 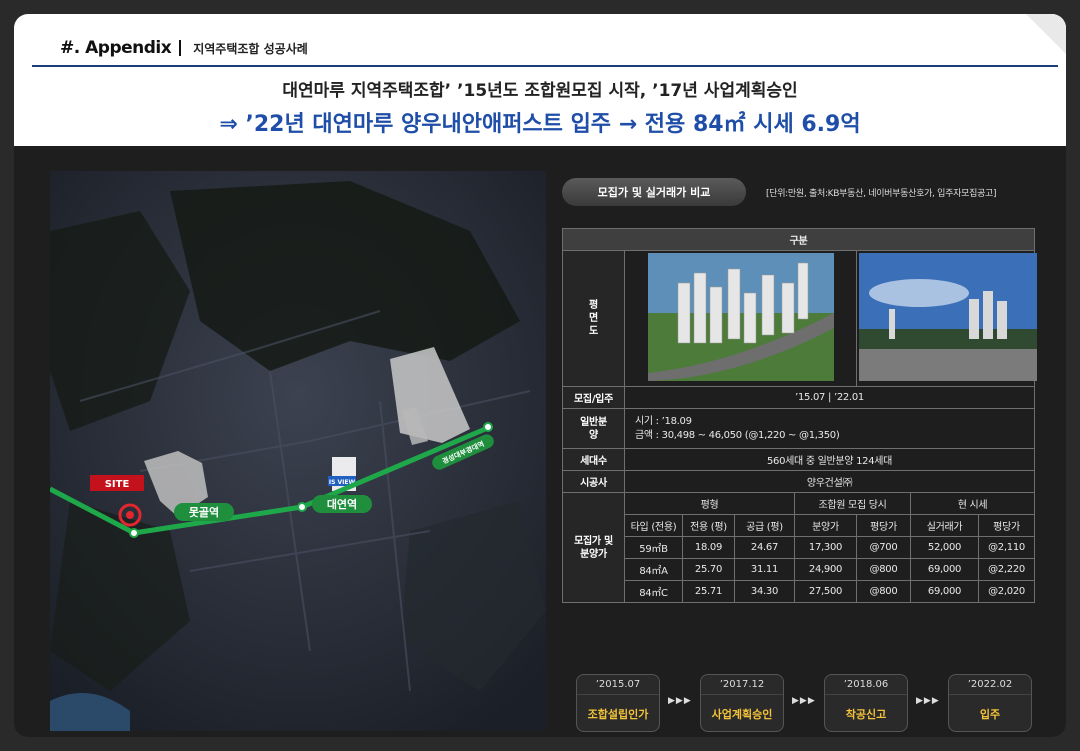 I want to click on timeline-step-movein: ’2022.02 입주, so click(x=990, y=703).